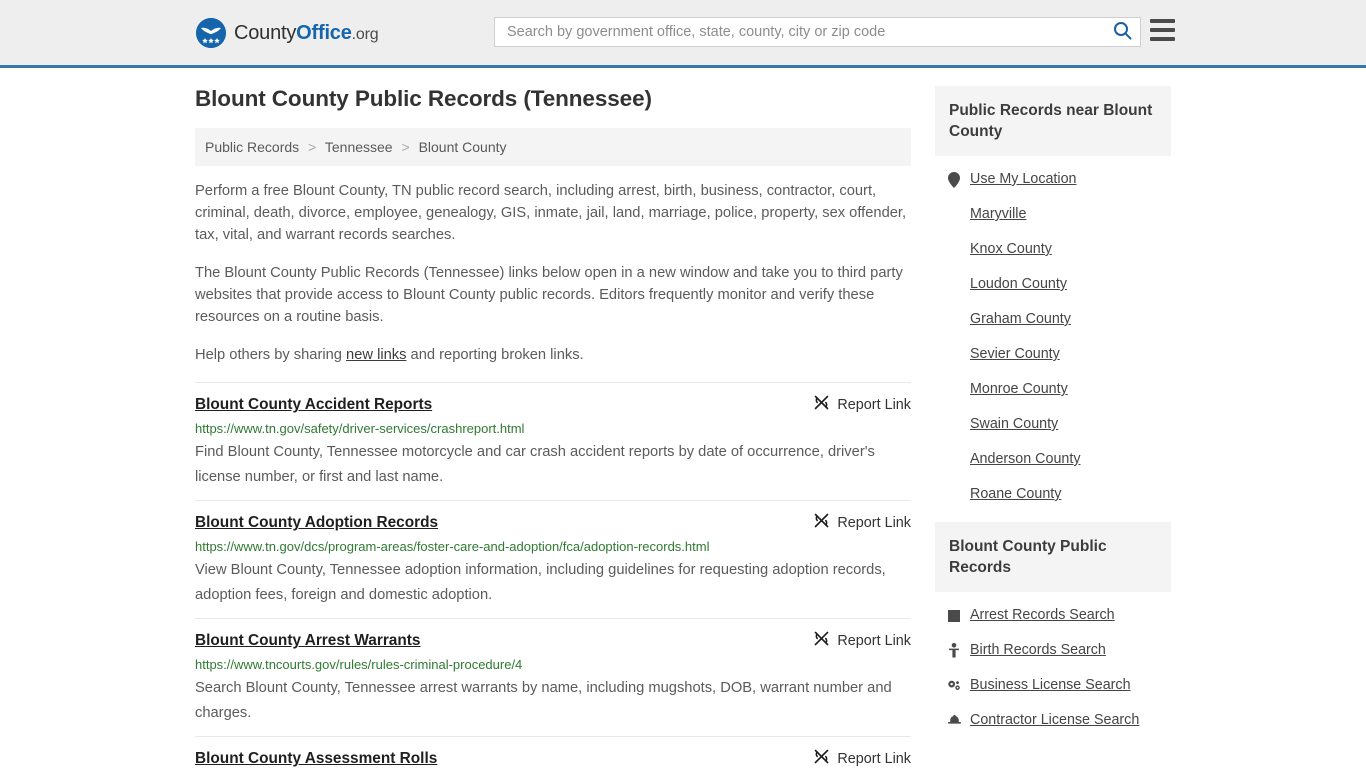 Image resolution: width=1366 pixels, height=768 pixels. What do you see at coordinates (316, 758) in the screenshot?
I see `record-title-link: Blount County Assessment Rolls` at bounding box center [316, 758].